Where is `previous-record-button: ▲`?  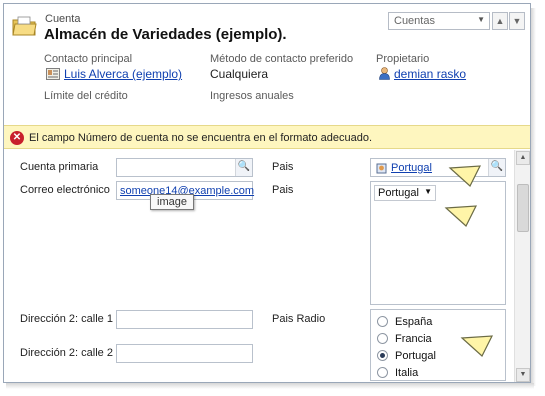
previous-record-button: ▲ is located at coordinates (500, 21).